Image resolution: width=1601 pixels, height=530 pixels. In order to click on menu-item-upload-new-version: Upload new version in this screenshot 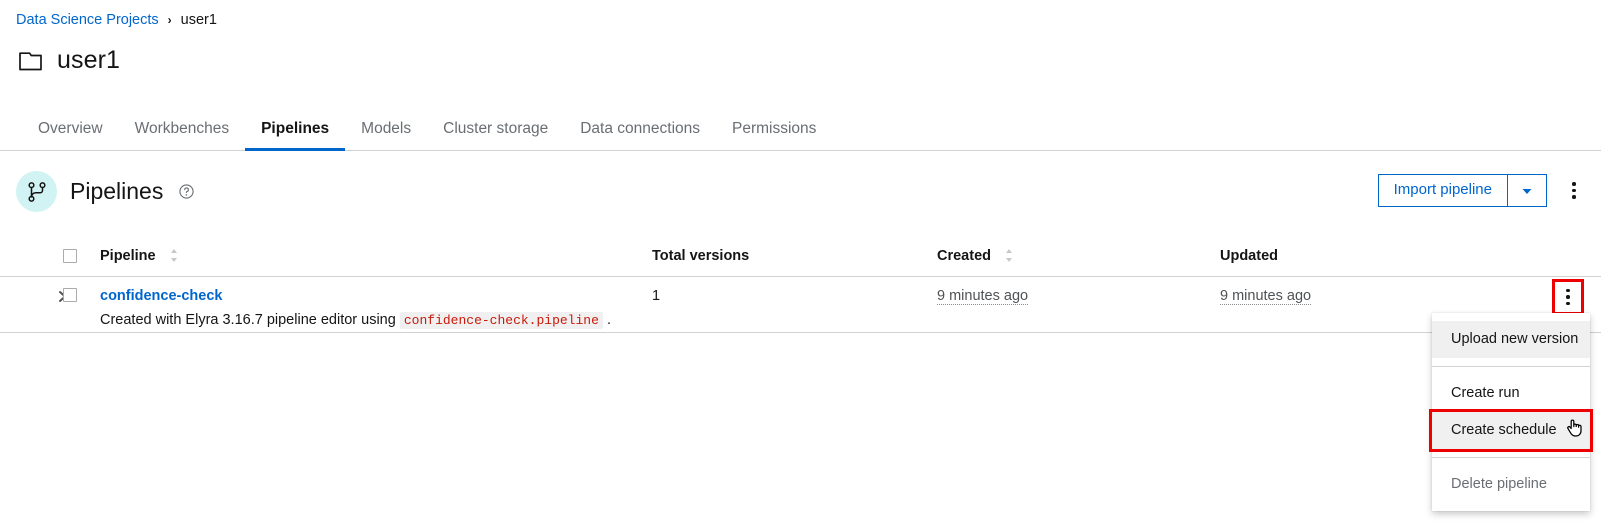, I will do `click(1511, 339)`.